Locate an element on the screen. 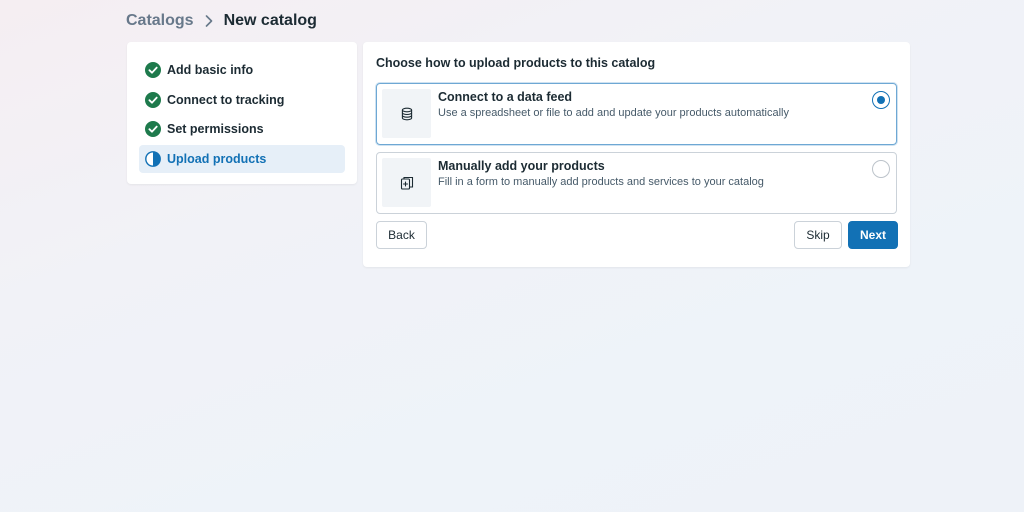 This screenshot has width=1024, height=512. breadcrumb: Catalogs New catalog is located at coordinates (221, 21).